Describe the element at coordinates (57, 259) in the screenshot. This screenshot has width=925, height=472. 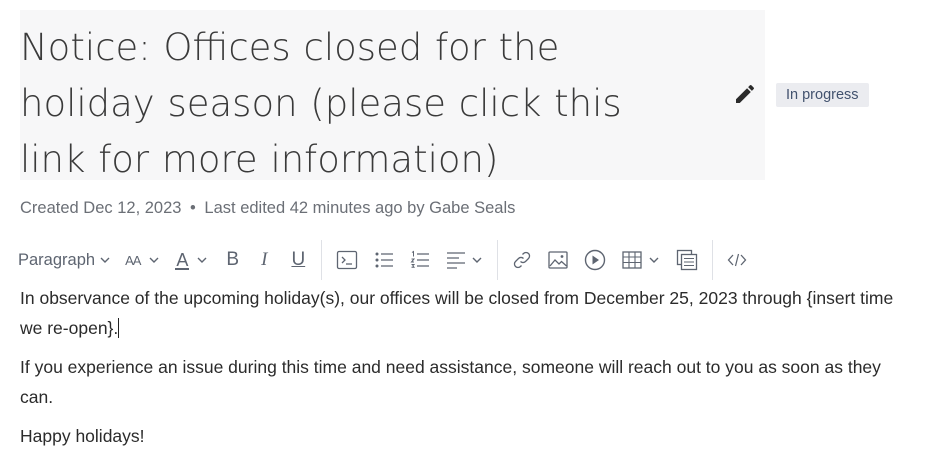
I see `paragraph-style-label: Paragraph` at that location.